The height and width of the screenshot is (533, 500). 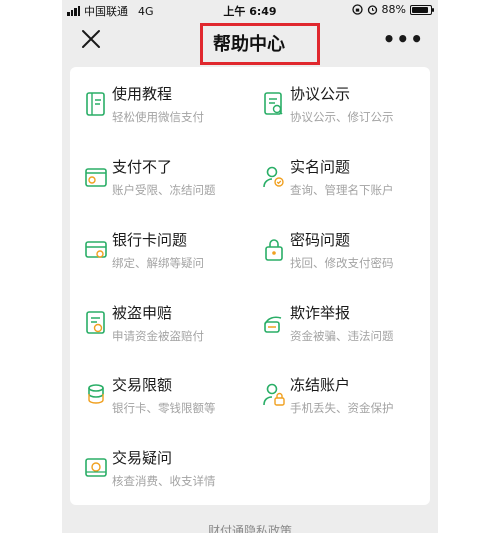 I want to click on book-icon, so click(x=95, y=104).